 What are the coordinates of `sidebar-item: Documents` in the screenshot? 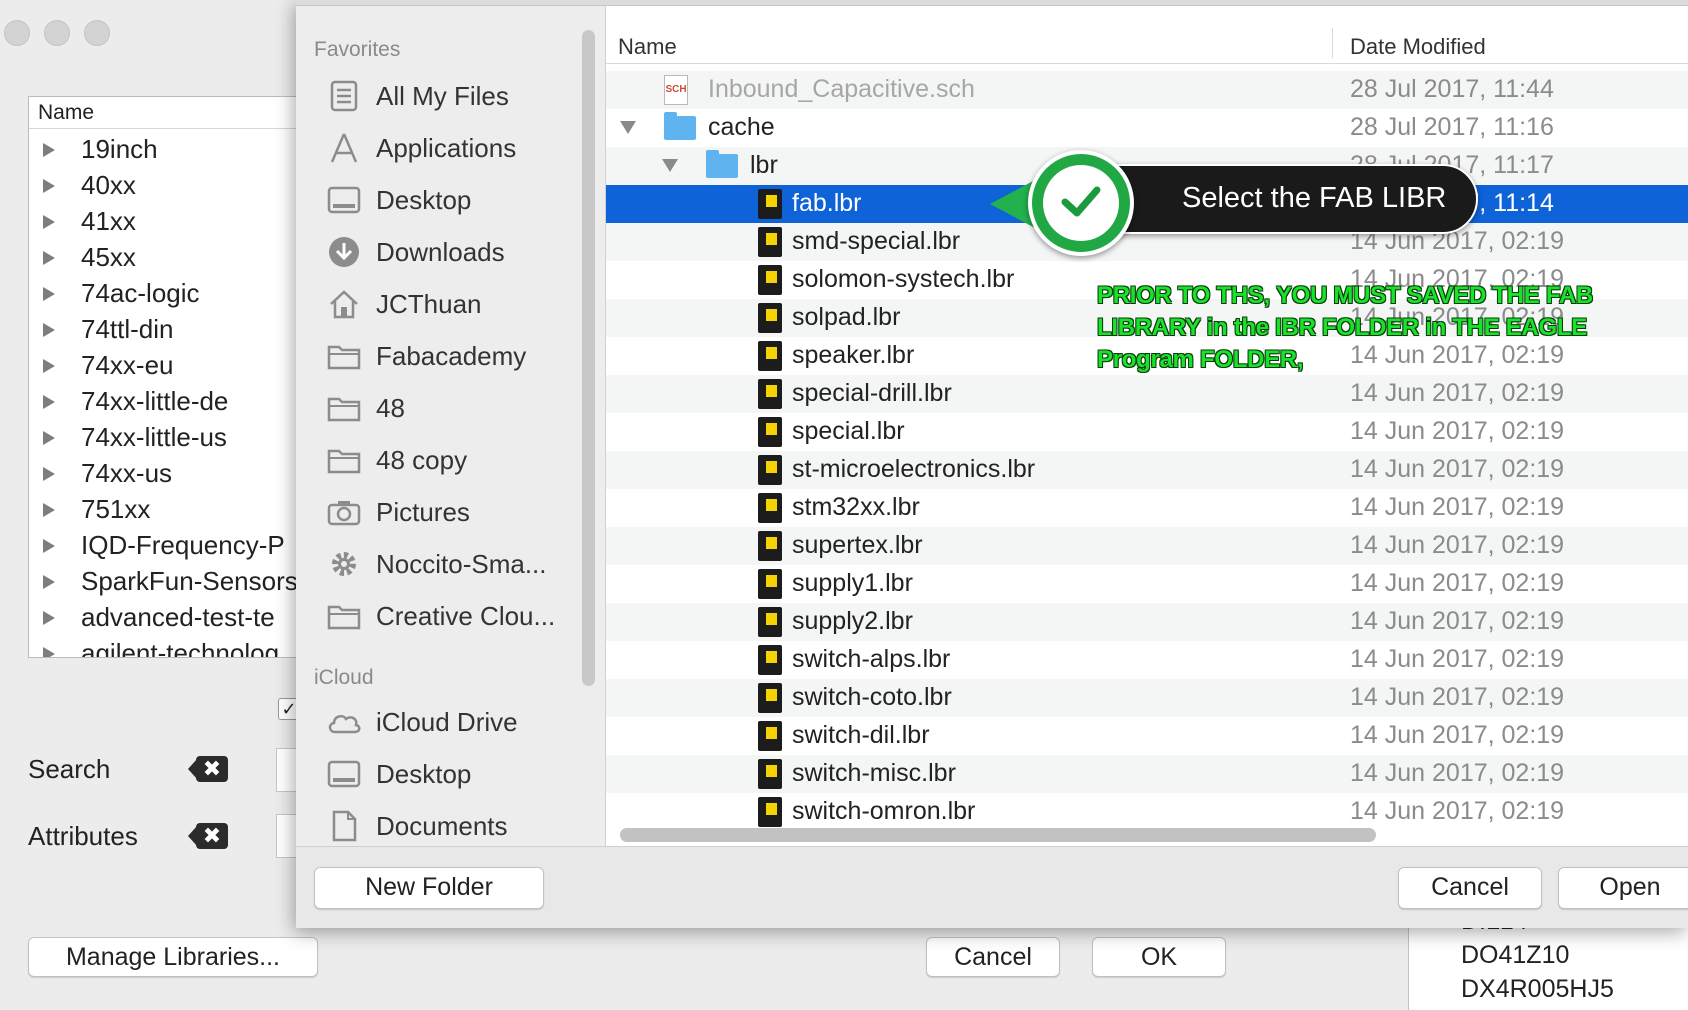 It's located at (417, 825).